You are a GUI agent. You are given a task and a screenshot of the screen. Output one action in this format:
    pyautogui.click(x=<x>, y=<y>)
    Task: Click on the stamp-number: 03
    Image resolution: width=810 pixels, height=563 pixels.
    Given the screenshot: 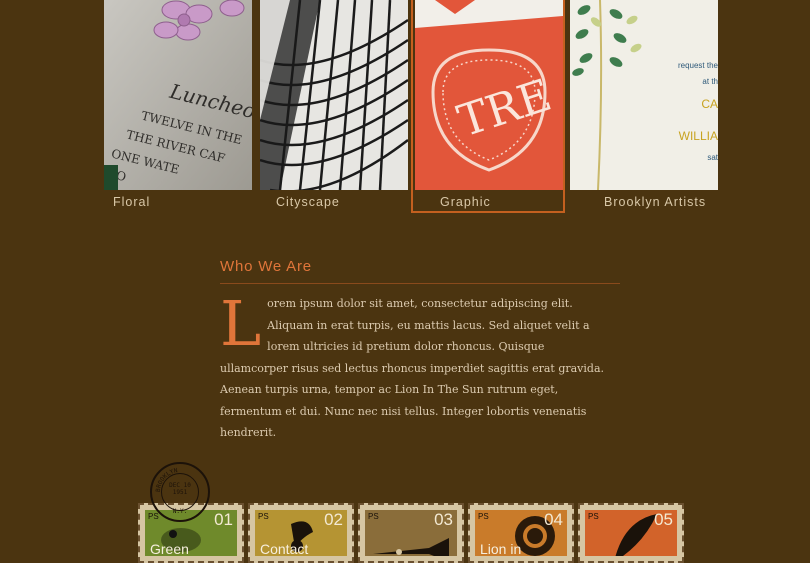 What is the action you would take?
    pyautogui.click(x=443, y=519)
    